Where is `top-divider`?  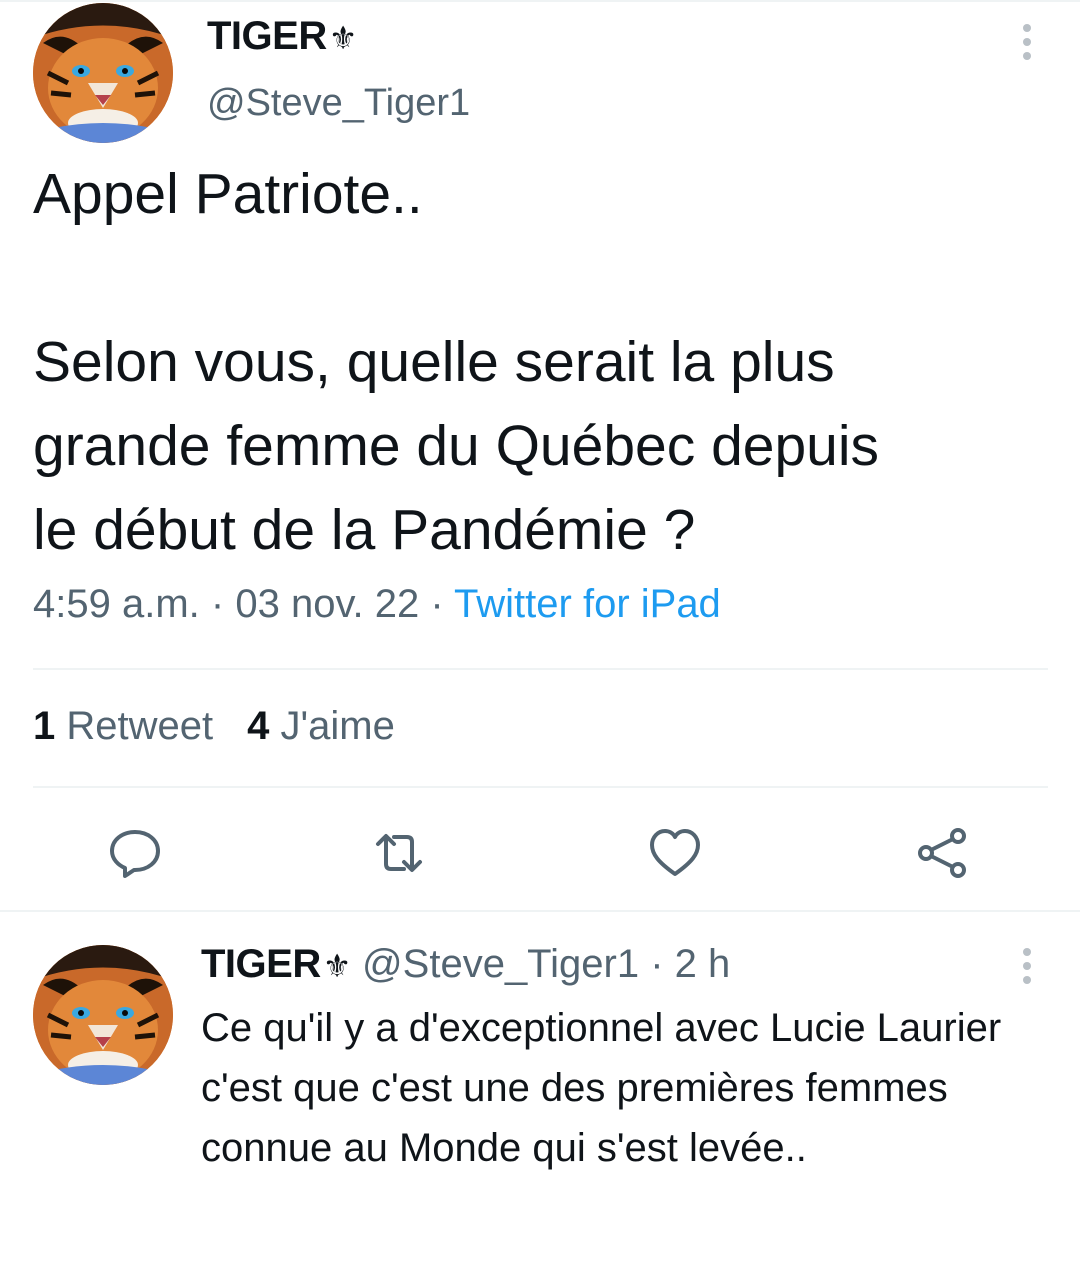 top-divider is located at coordinates (540, 1).